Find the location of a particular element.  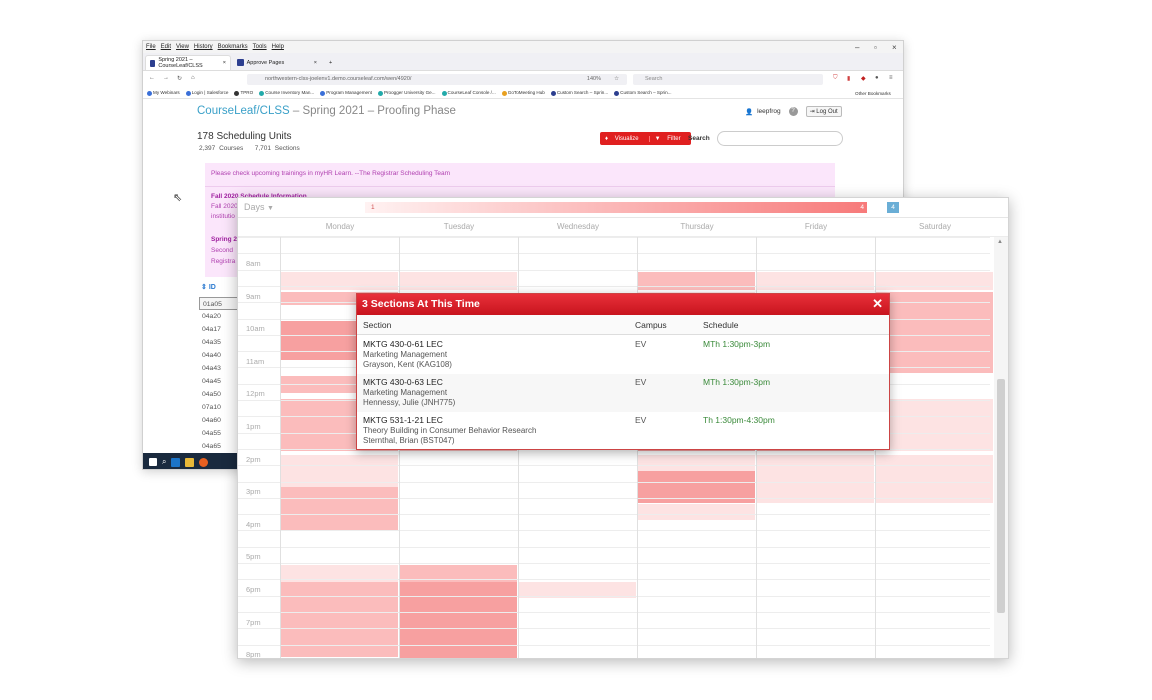

schedule: MTh 1:30pm-3pm is located at coordinates (737, 344).